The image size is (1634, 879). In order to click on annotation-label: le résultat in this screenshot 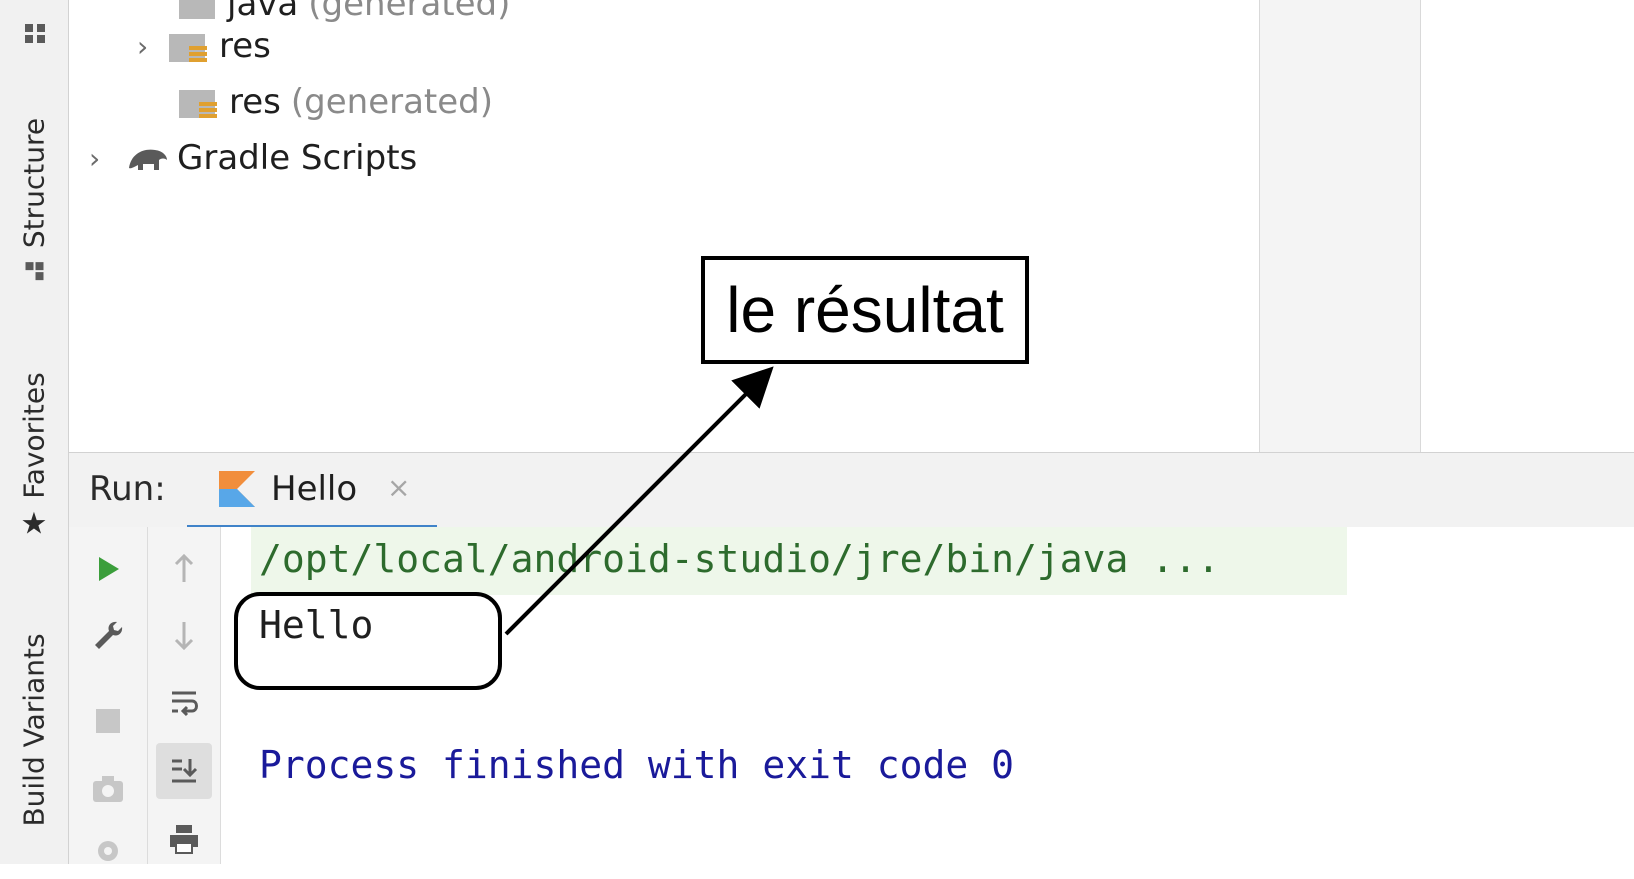, I will do `click(865, 310)`.